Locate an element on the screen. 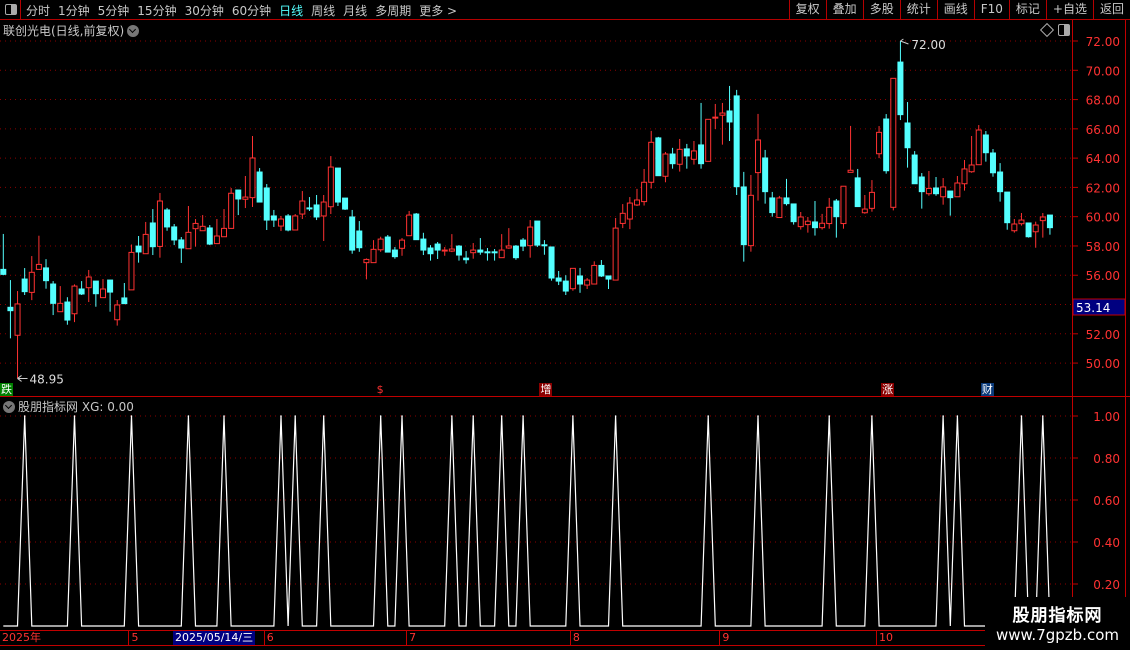 The width and height of the screenshot is (1130, 650). chevron-down-icon is located at coordinates (9, 407).